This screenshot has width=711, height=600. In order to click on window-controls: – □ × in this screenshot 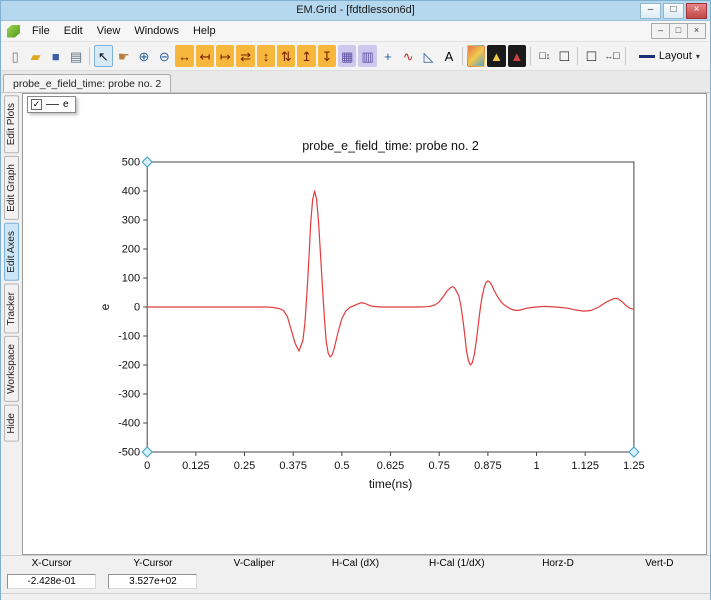, I will do `click(673, 11)`.